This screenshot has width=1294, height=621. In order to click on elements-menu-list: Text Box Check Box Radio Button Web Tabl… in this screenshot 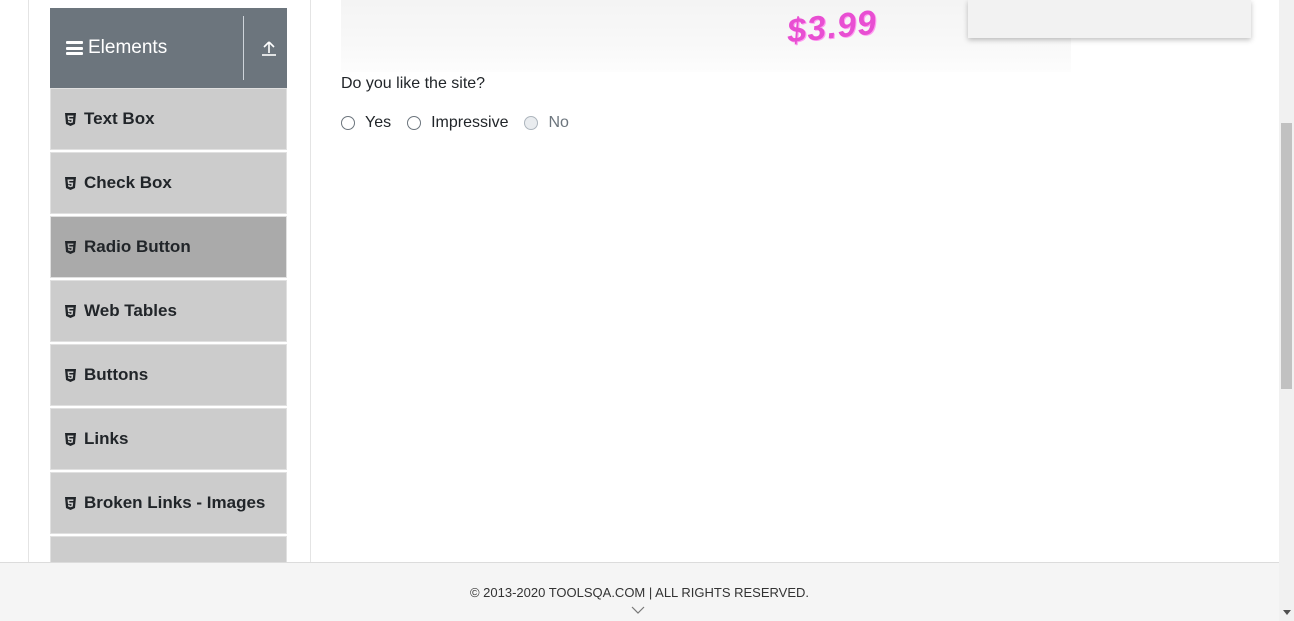, I will do `click(168, 328)`.